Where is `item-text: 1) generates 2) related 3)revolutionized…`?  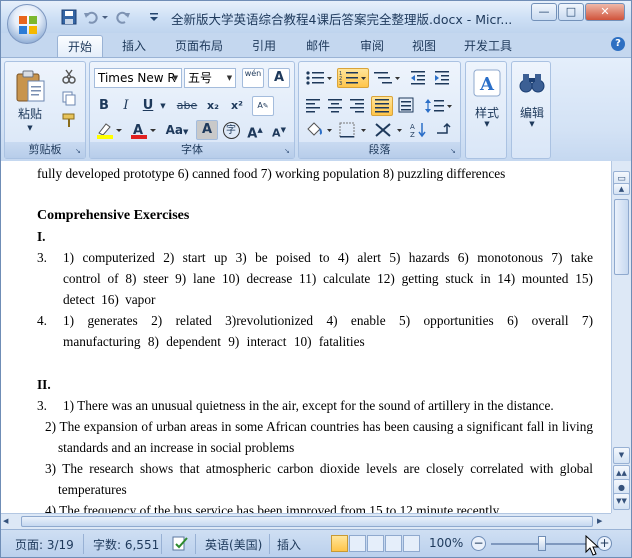 item-text: 1) generates 2) related 3)revolutionized… is located at coordinates (328, 331).